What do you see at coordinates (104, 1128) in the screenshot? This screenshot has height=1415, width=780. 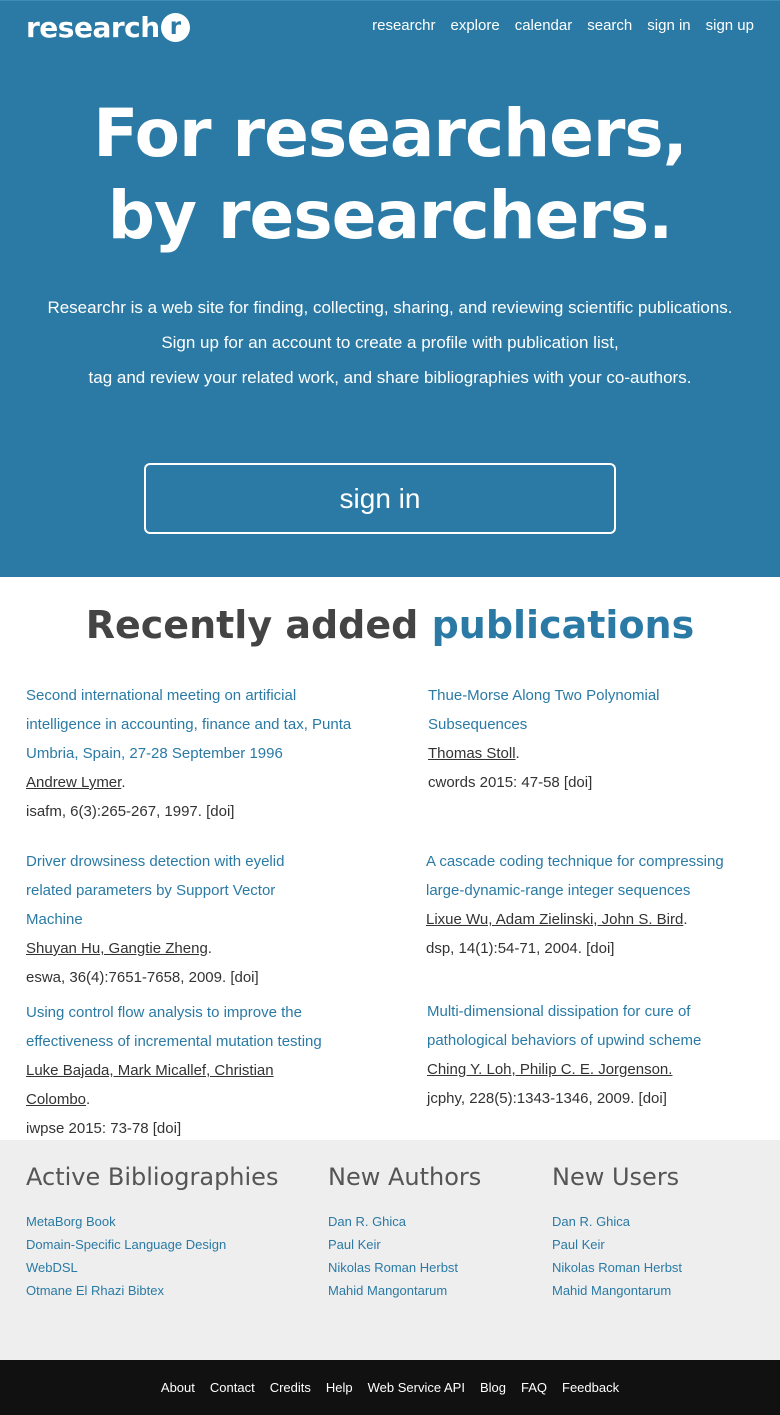 I see `publication-venue: iwpse 2015: 73-78 [doi]` at bounding box center [104, 1128].